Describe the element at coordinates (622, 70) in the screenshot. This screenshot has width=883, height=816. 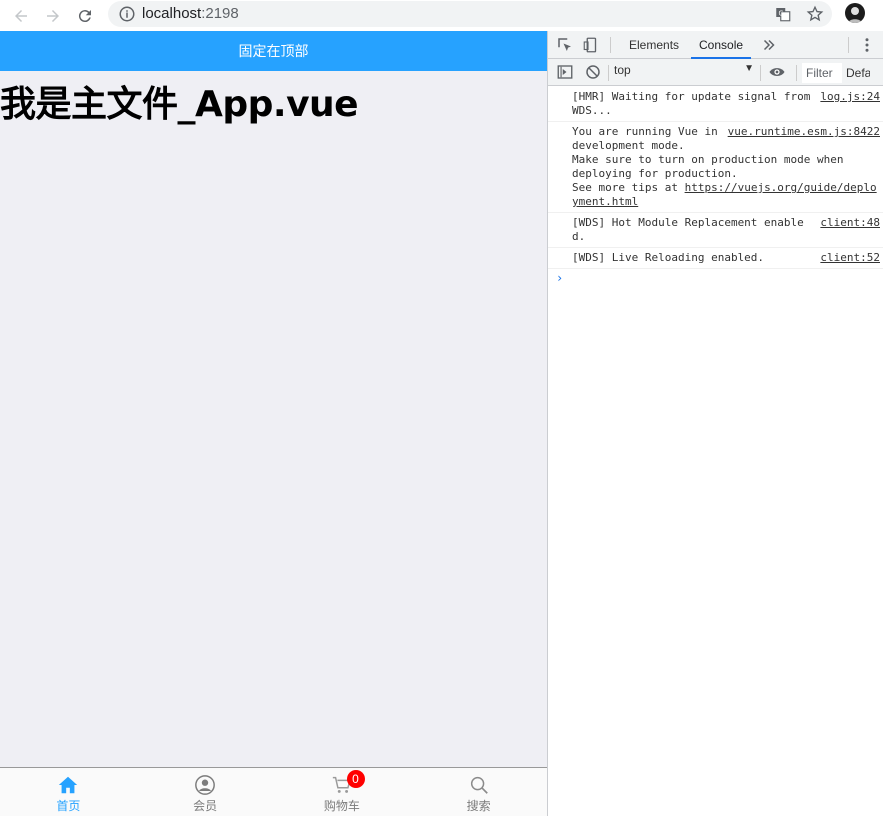
I see `context-value: top` at that location.